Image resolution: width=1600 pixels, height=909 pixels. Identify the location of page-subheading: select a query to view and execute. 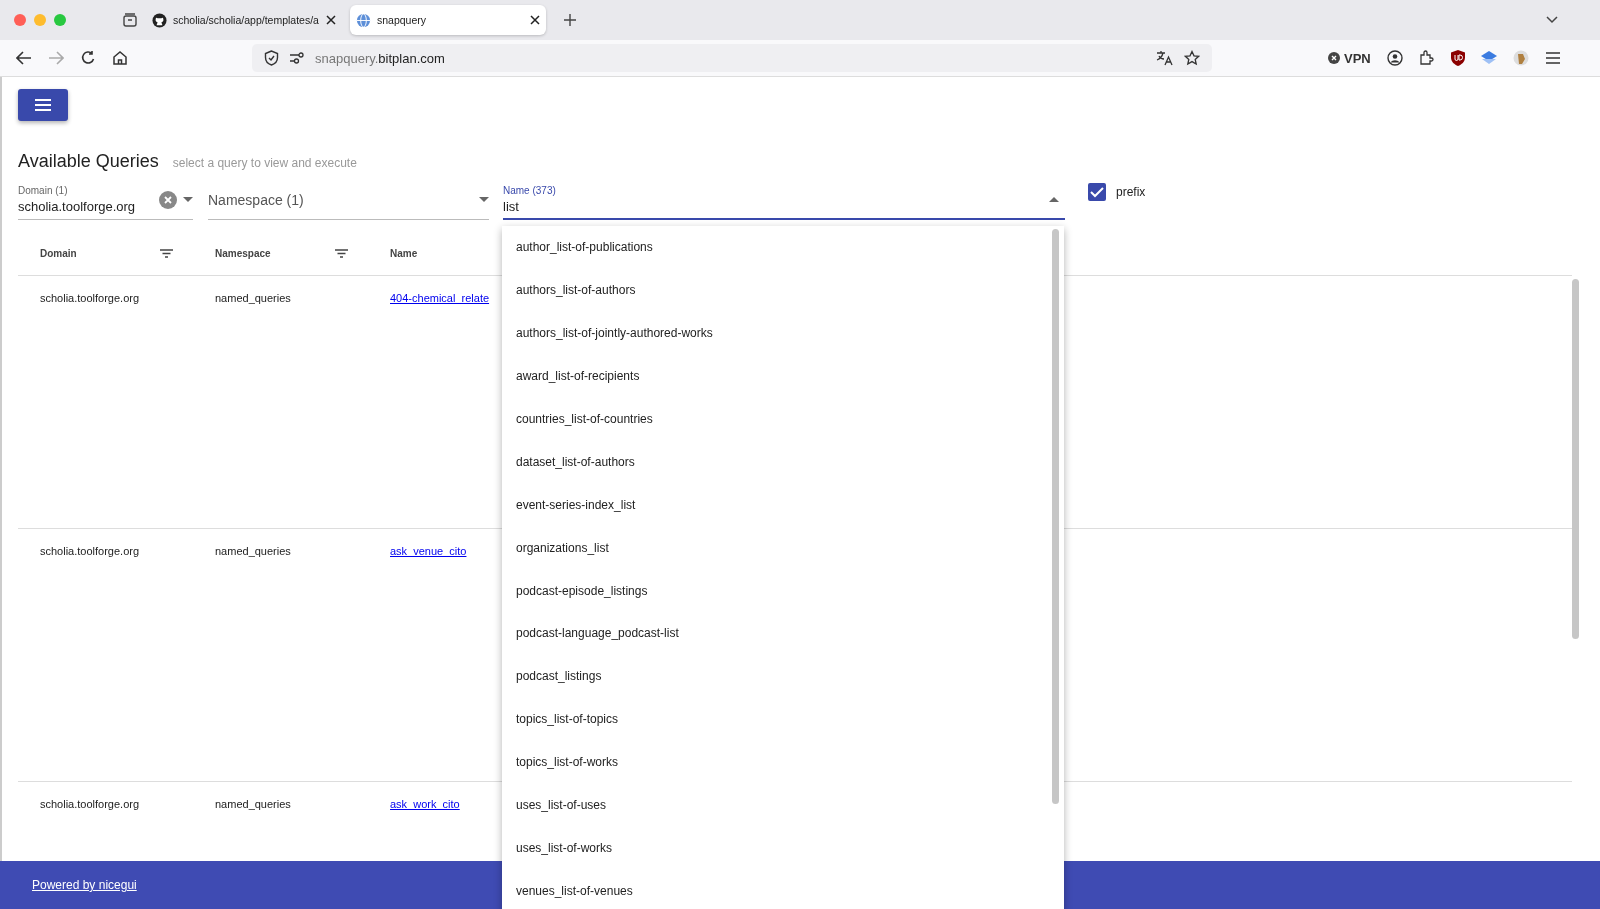
(264, 163).